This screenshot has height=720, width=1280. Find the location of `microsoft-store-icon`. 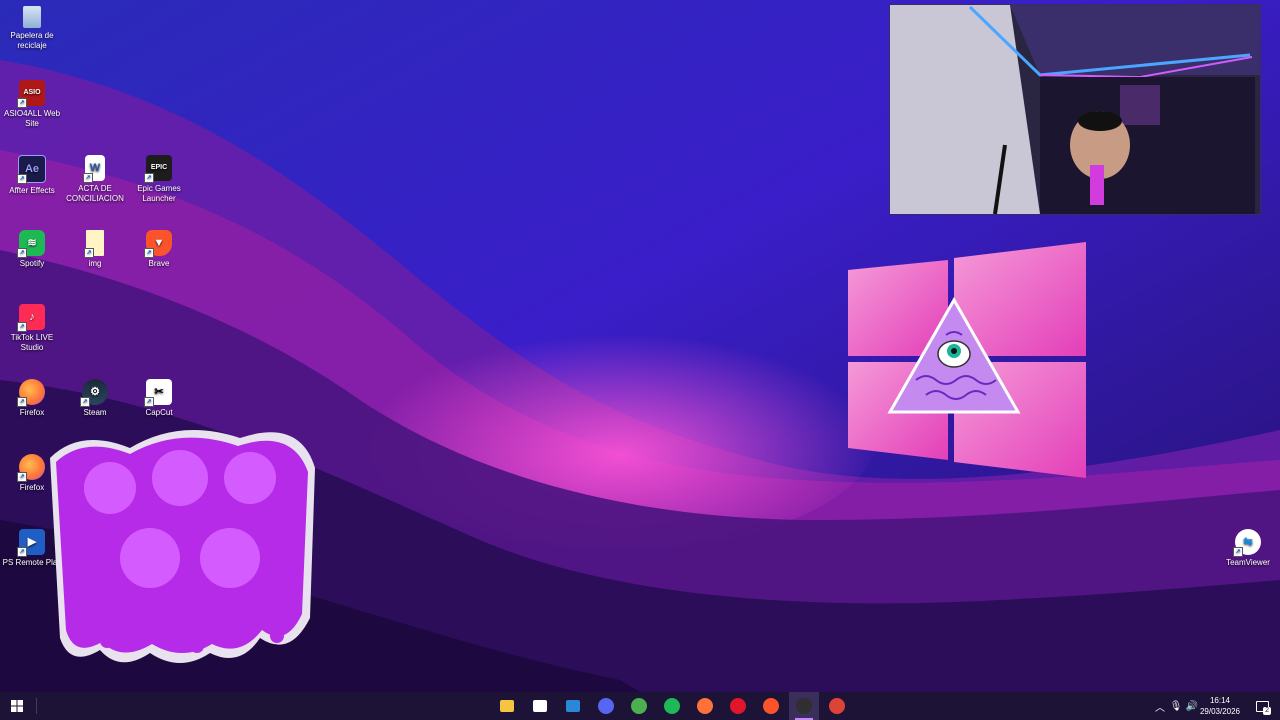

microsoft-store-icon is located at coordinates (540, 706).